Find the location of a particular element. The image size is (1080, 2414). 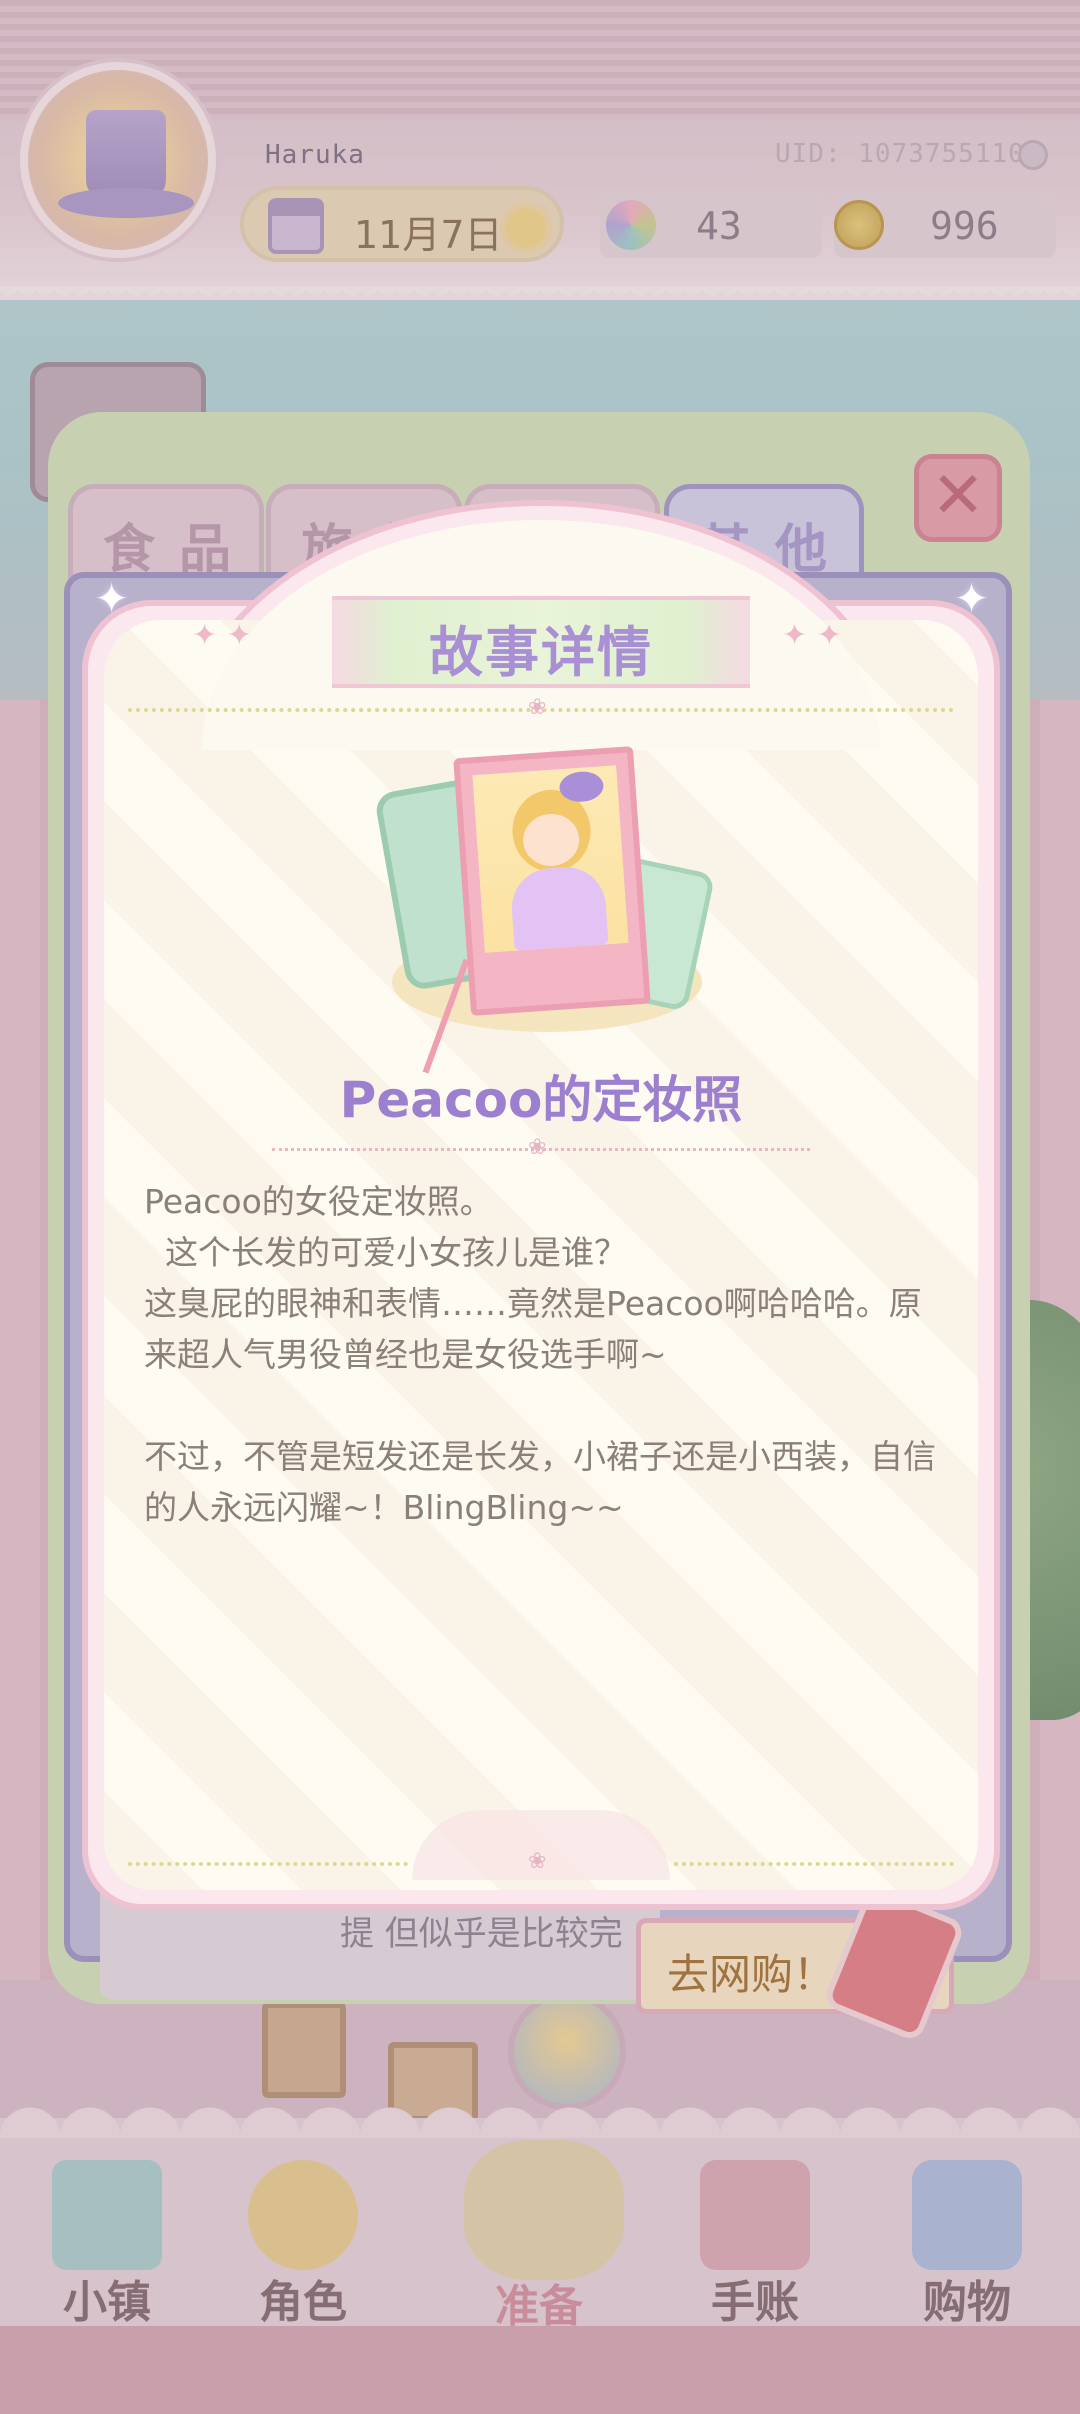

modal-title: 故事详情 is located at coordinates (541, 652).